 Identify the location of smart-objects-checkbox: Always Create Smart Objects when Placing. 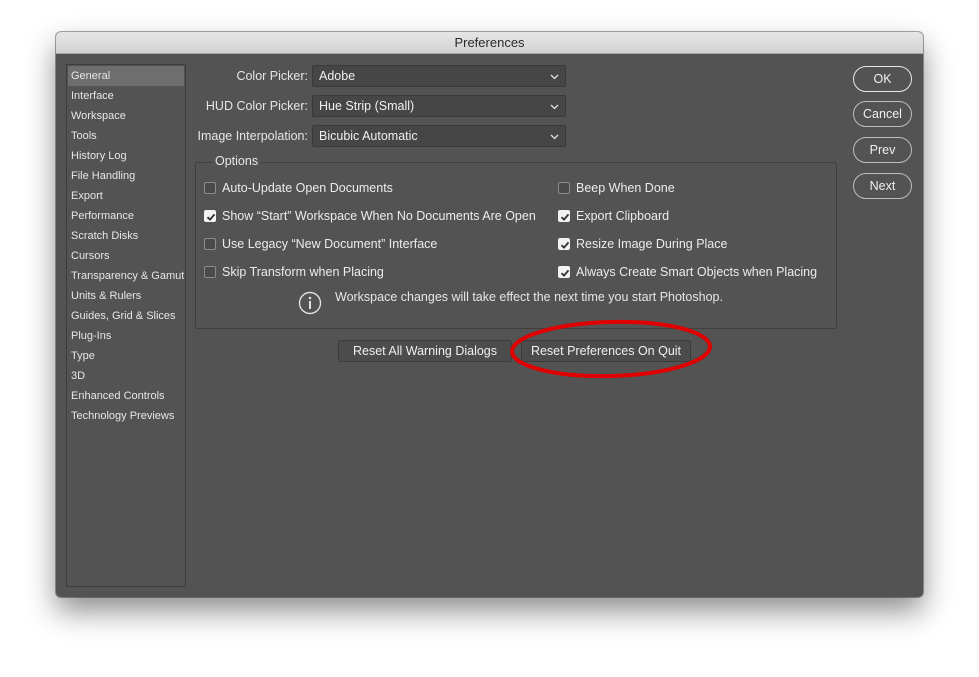
(687, 272).